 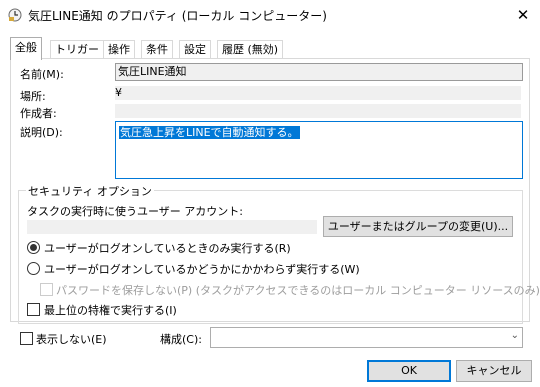 What do you see at coordinates (38, 113) in the screenshot?
I see `author-label: 作成者:` at bounding box center [38, 113].